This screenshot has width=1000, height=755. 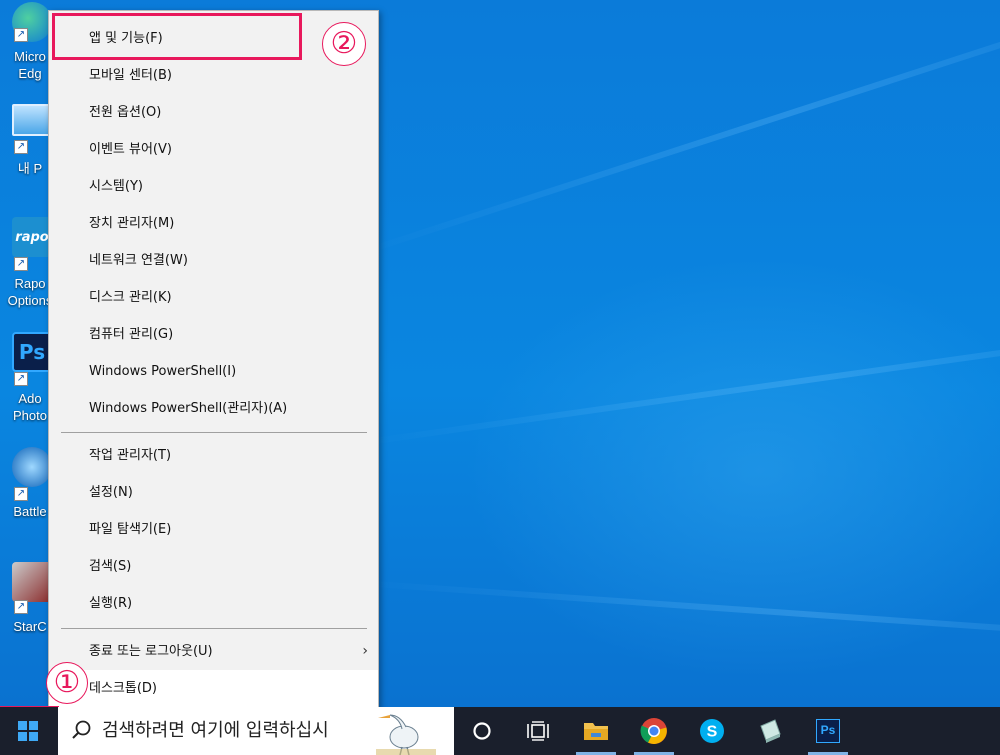 What do you see at coordinates (213, 334) in the screenshot?
I see `menu-item-computer-management: 컴퓨터 관리(G)` at bounding box center [213, 334].